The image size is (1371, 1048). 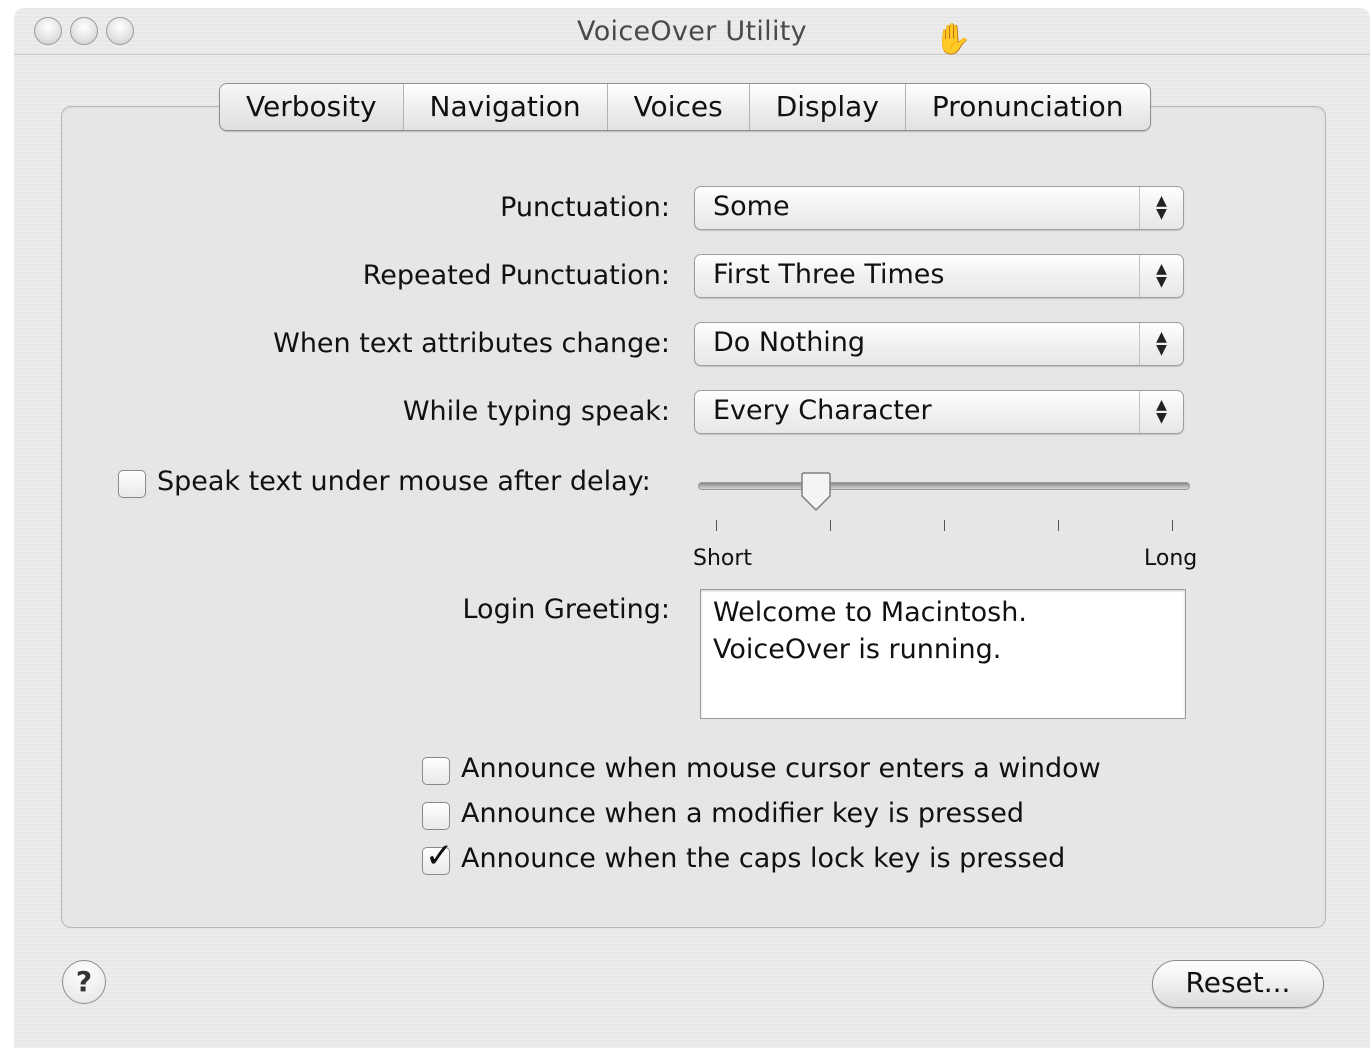 What do you see at coordinates (506, 107) in the screenshot?
I see `tab-navigation: Navigation` at bounding box center [506, 107].